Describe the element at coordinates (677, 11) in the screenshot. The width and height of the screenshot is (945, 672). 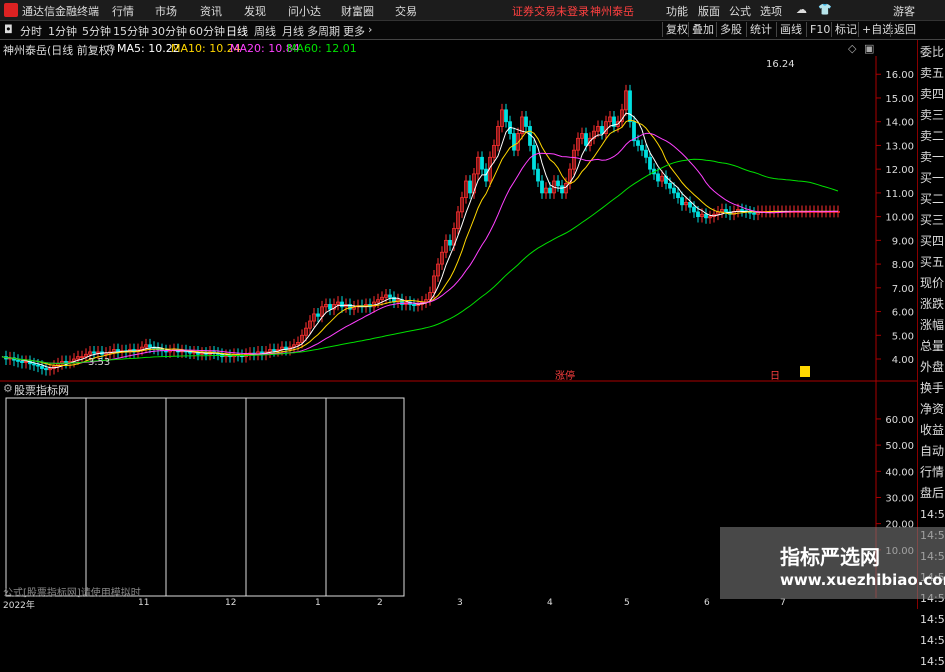
I see `menu-gongneng: 功能` at that location.